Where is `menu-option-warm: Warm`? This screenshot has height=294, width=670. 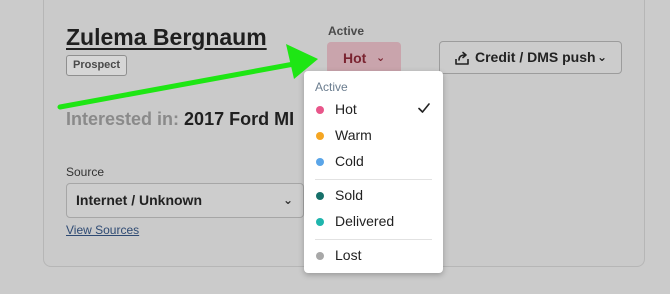
menu-option-warm: Warm is located at coordinates (373, 136).